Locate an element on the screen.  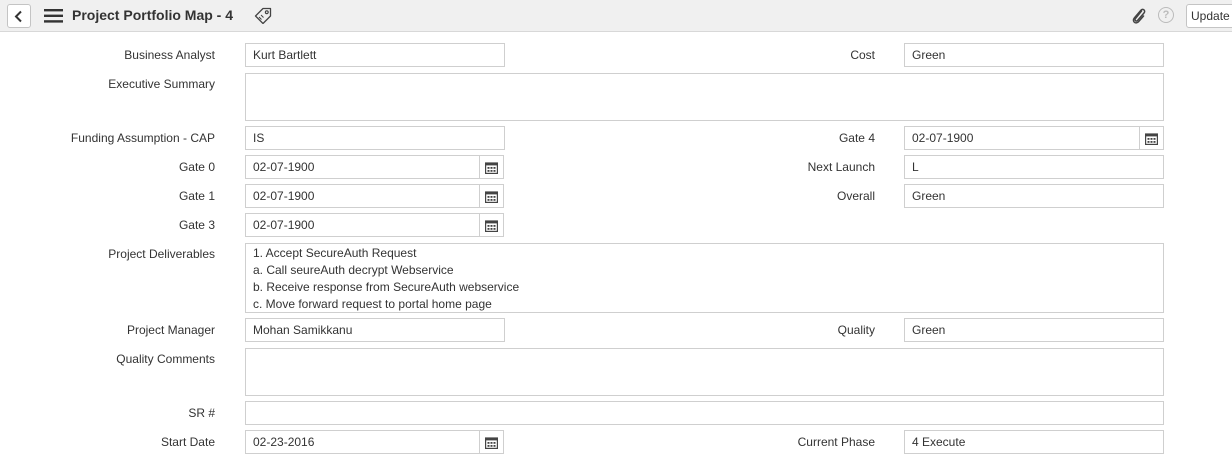
gate4-date-picker: 02-07-1900 is located at coordinates (1034, 138).